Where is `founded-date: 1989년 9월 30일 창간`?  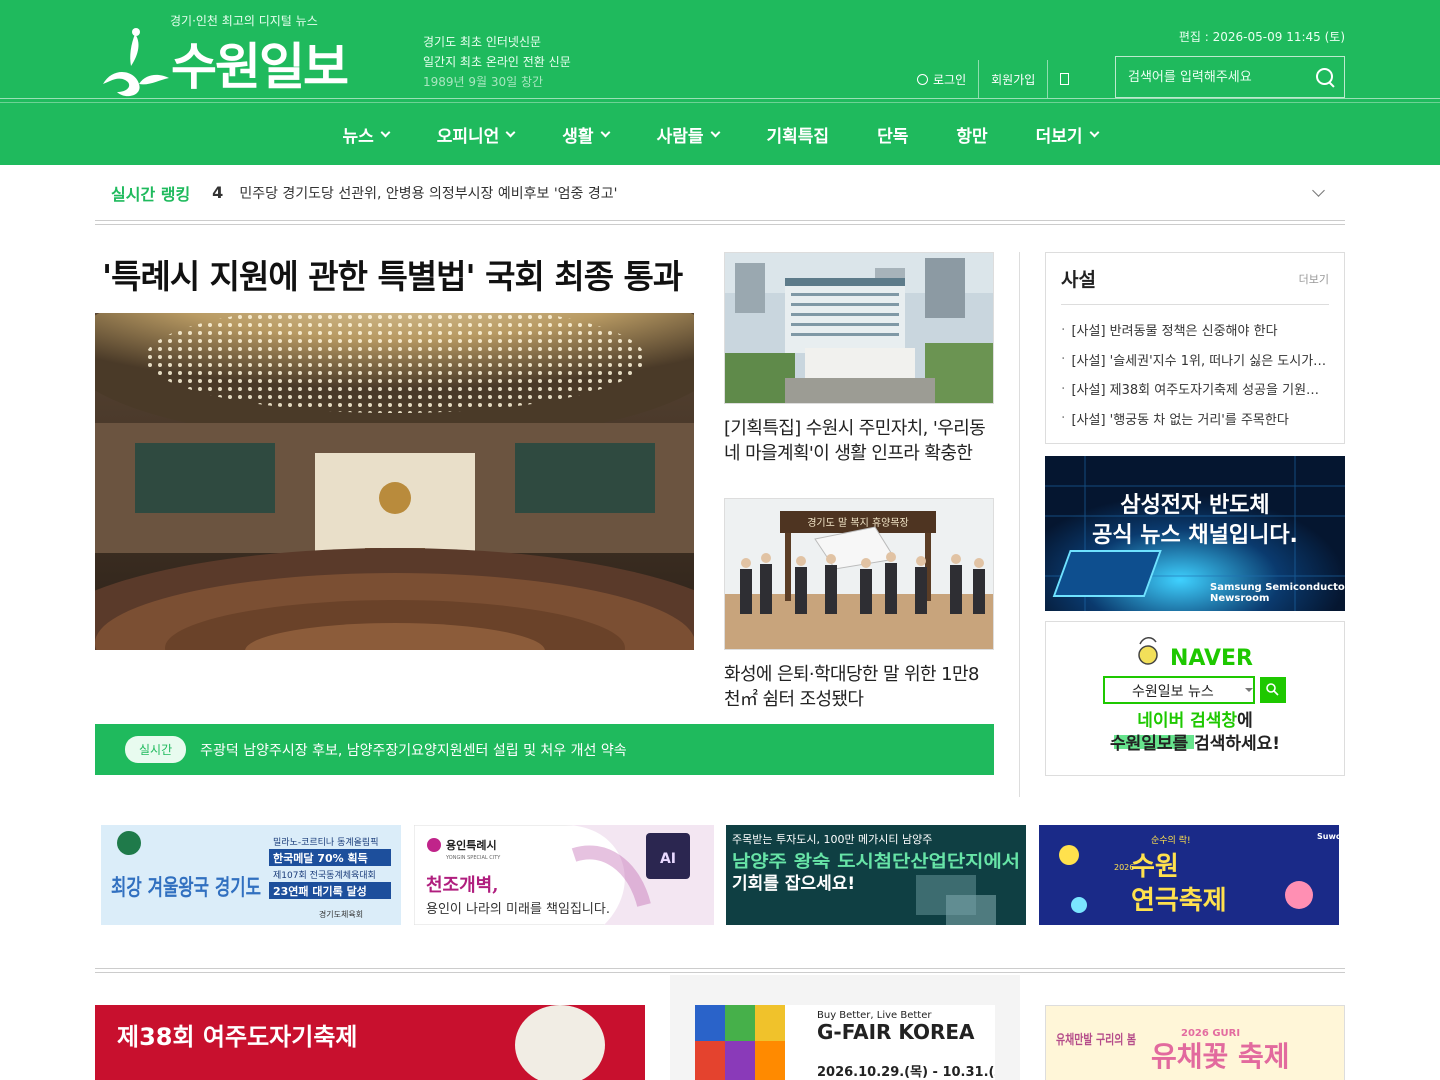
founded-date: 1989년 9월 30일 창간 is located at coordinates (483, 82).